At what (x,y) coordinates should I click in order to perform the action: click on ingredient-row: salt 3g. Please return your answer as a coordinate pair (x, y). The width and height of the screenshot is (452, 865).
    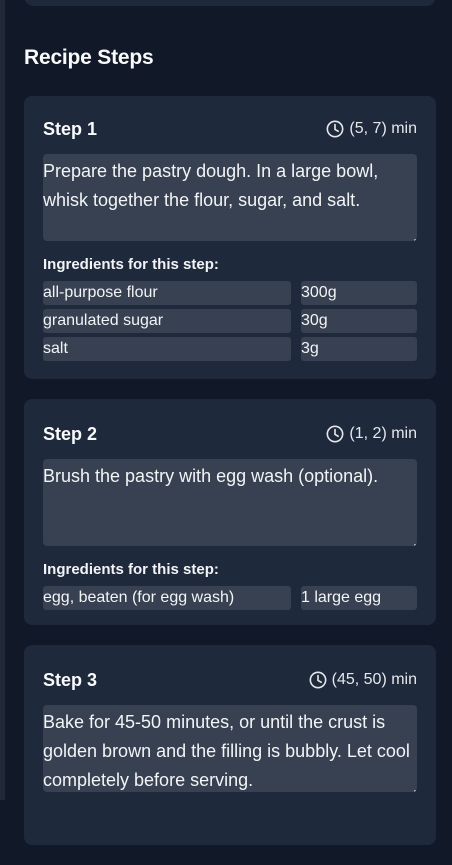
    Looking at the image, I should click on (230, 349).